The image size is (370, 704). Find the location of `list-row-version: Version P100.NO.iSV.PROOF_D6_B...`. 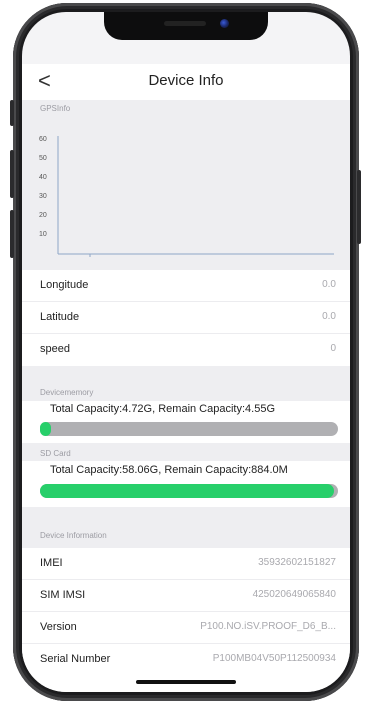

list-row-version: Version P100.NO.iSV.PROOF_D6_B... is located at coordinates (186, 628).